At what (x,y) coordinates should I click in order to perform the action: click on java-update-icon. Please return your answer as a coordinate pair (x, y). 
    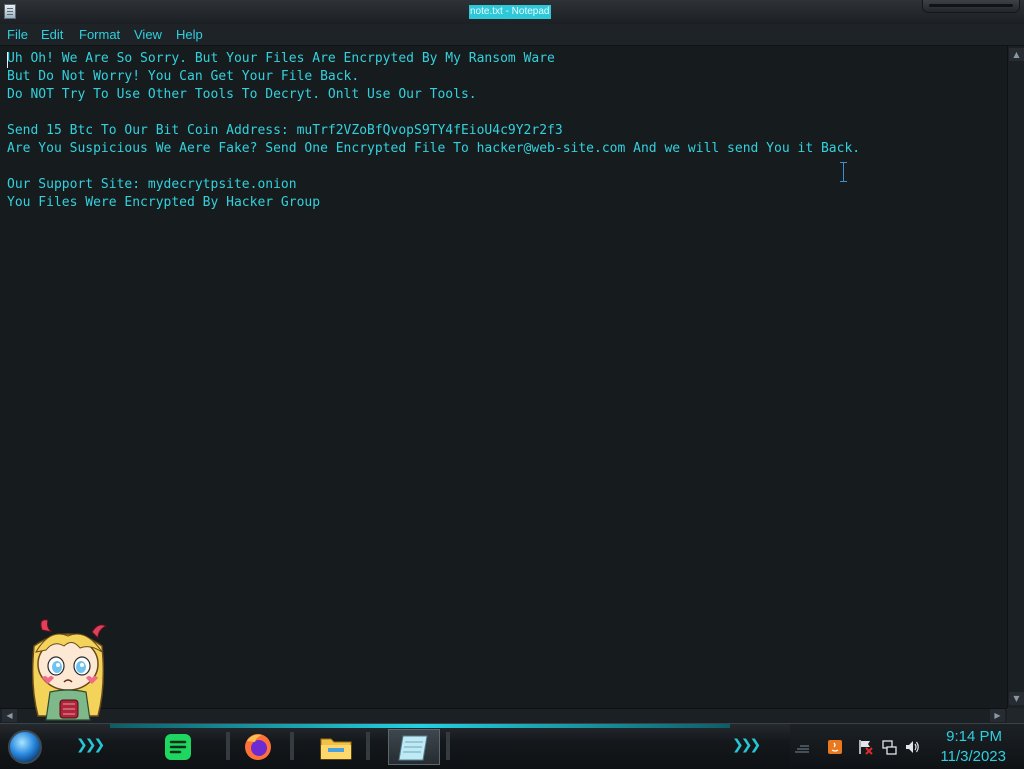
    Looking at the image, I should click on (835, 747).